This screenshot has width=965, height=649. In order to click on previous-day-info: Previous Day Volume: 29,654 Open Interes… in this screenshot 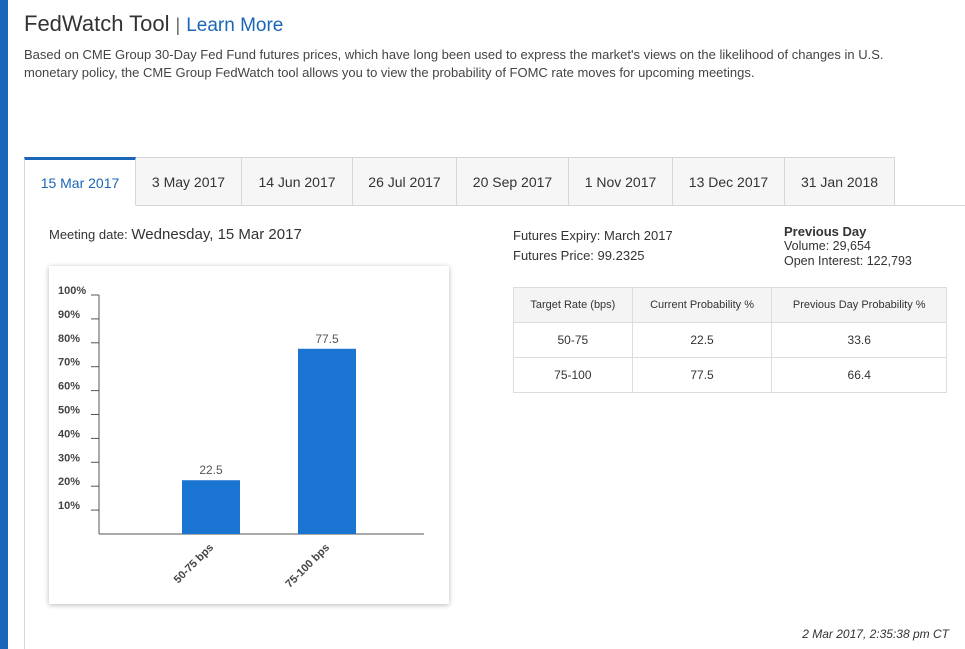, I will do `click(848, 246)`.